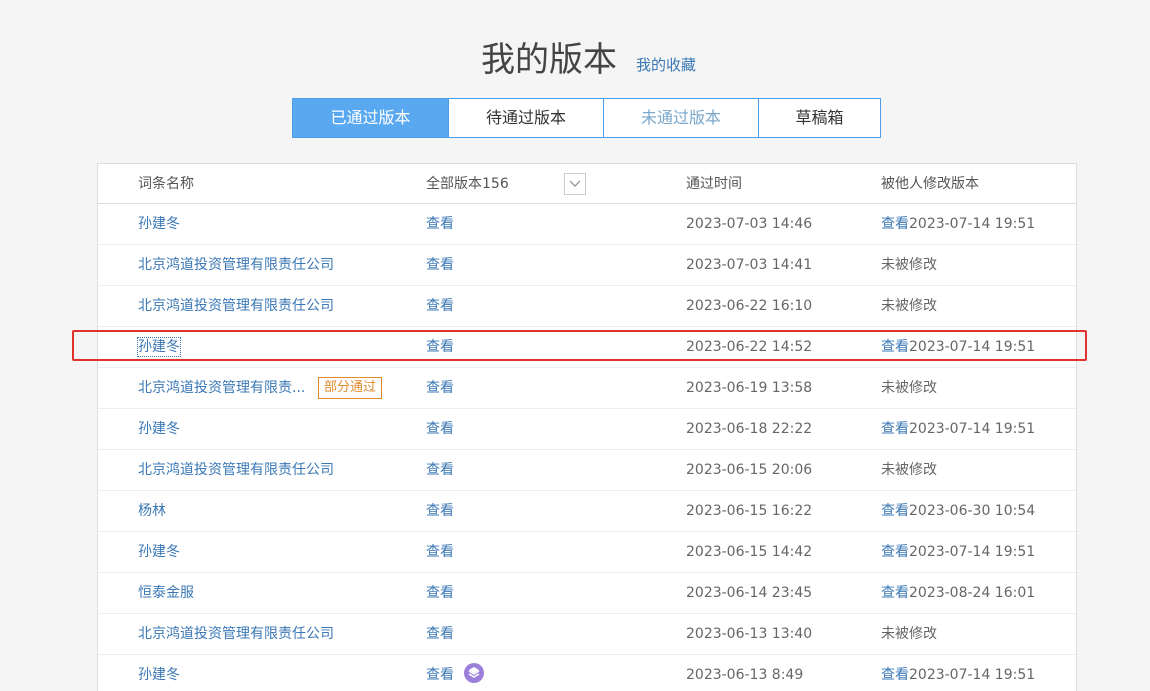 The height and width of the screenshot is (691, 1150). I want to click on modified-text: 2023-06-30 10:54, so click(972, 511).